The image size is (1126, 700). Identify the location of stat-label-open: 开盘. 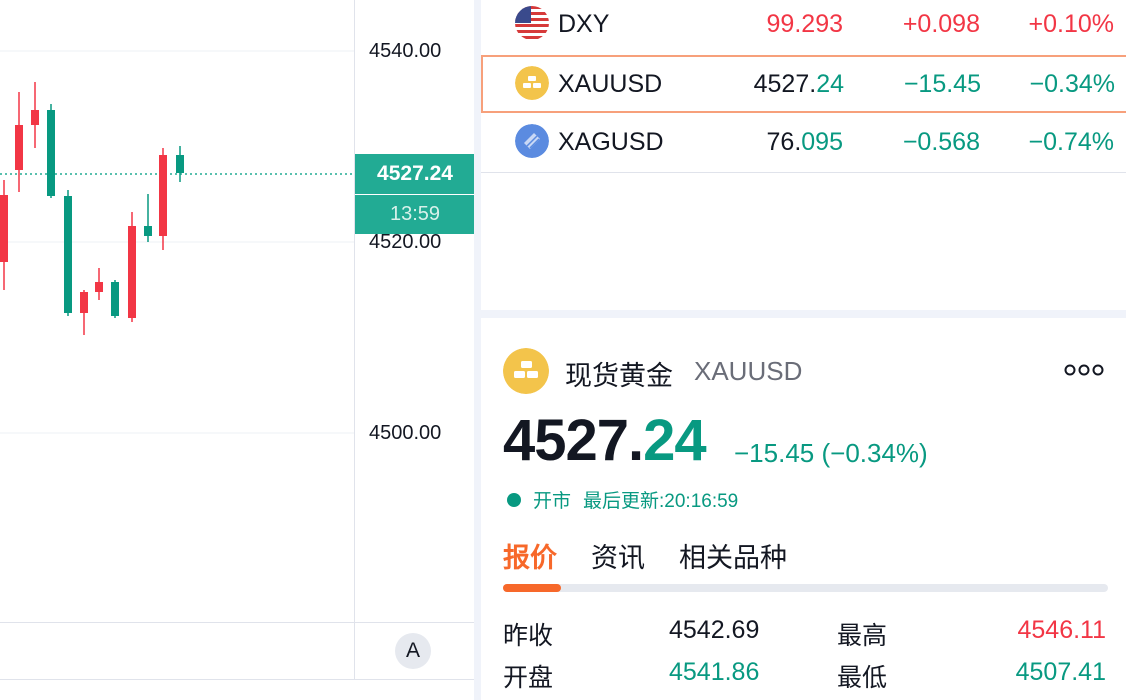
(528, 678).